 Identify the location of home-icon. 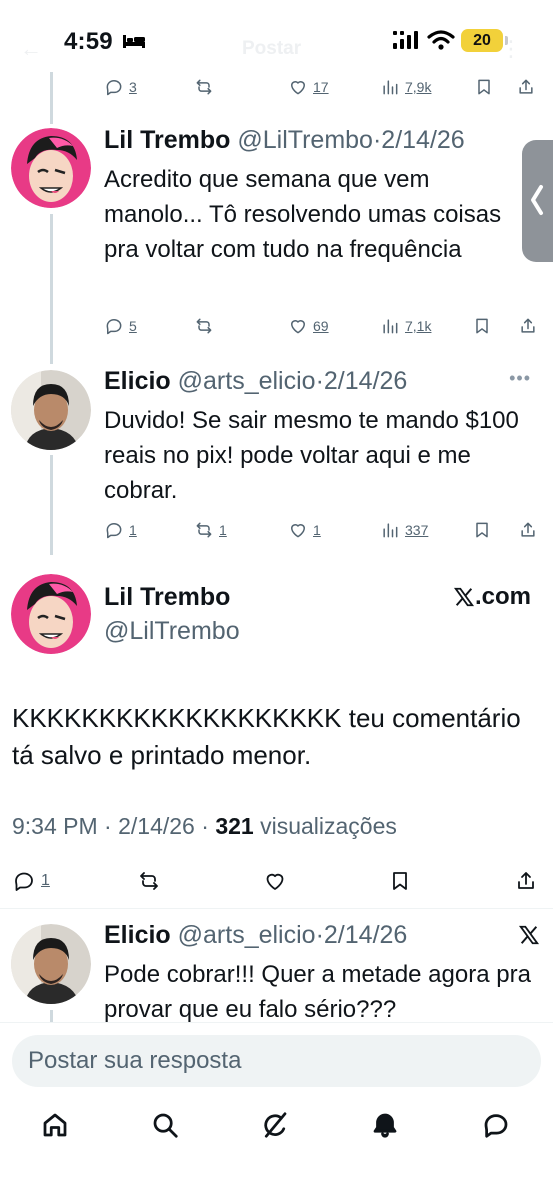
(55, 1125).